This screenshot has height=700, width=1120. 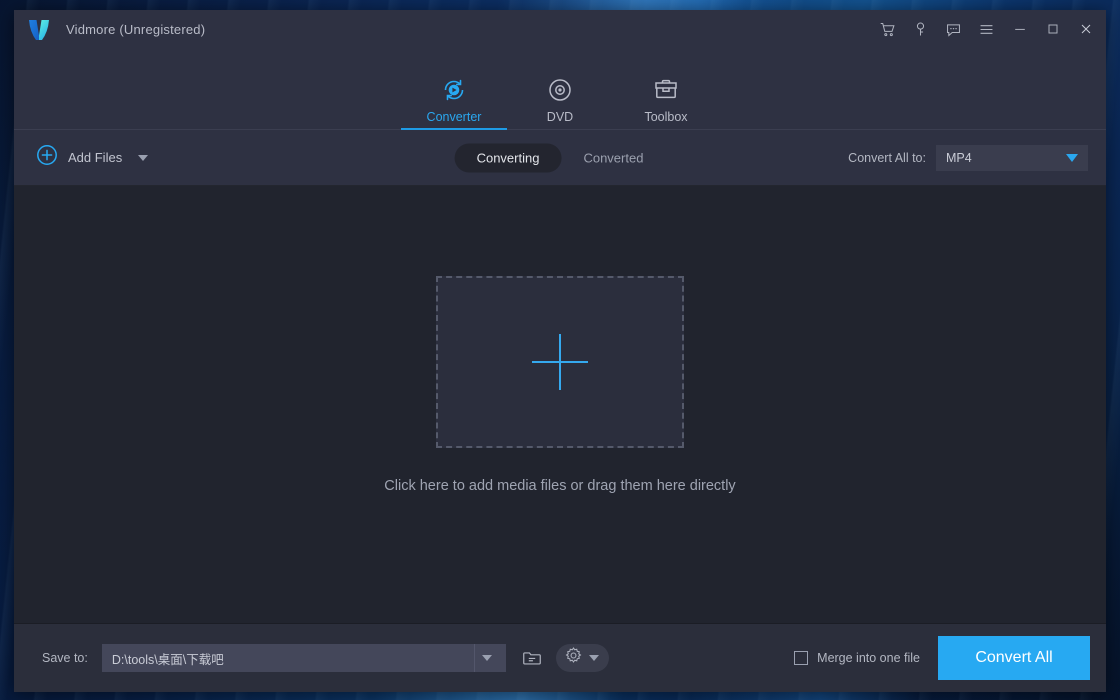 I want to click on output-settings-button, so click(x=582, y=658).